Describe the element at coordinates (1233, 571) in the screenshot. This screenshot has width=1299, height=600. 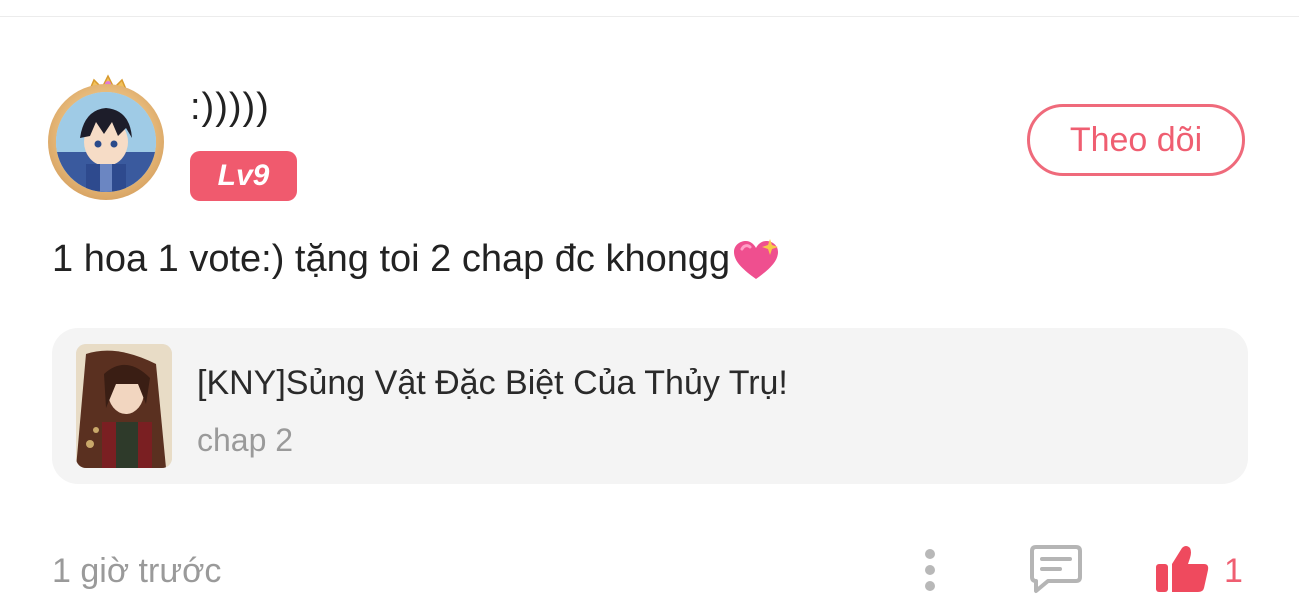
I see `like-count: 1` at that location.